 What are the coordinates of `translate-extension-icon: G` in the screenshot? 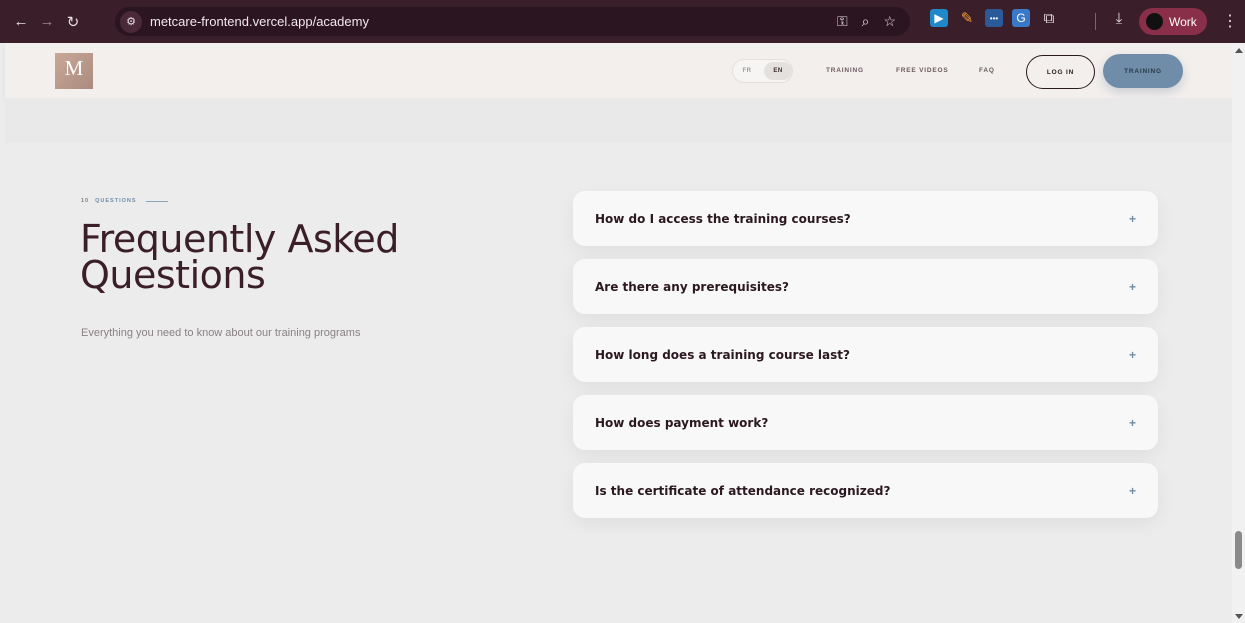 It's located at (1021, 18).